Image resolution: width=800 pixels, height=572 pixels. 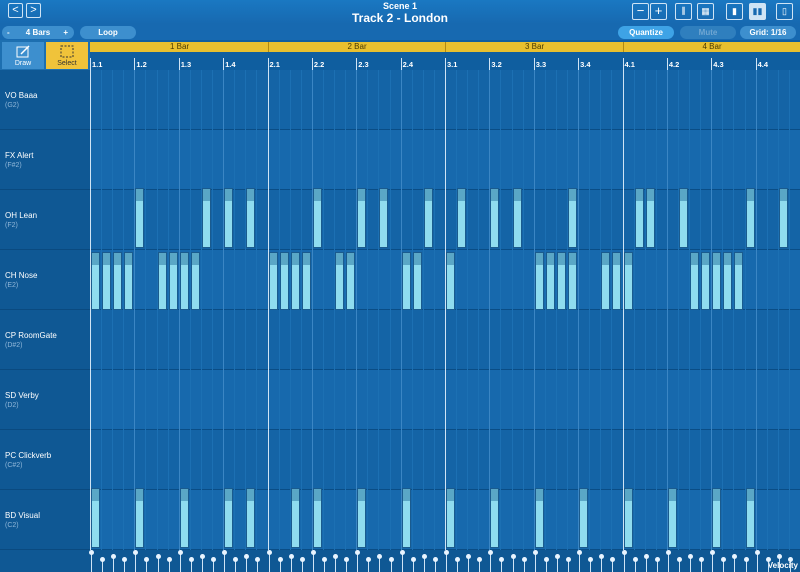 I want to click on lane-label: OH Lean (F2), so click(x=45, y=220).